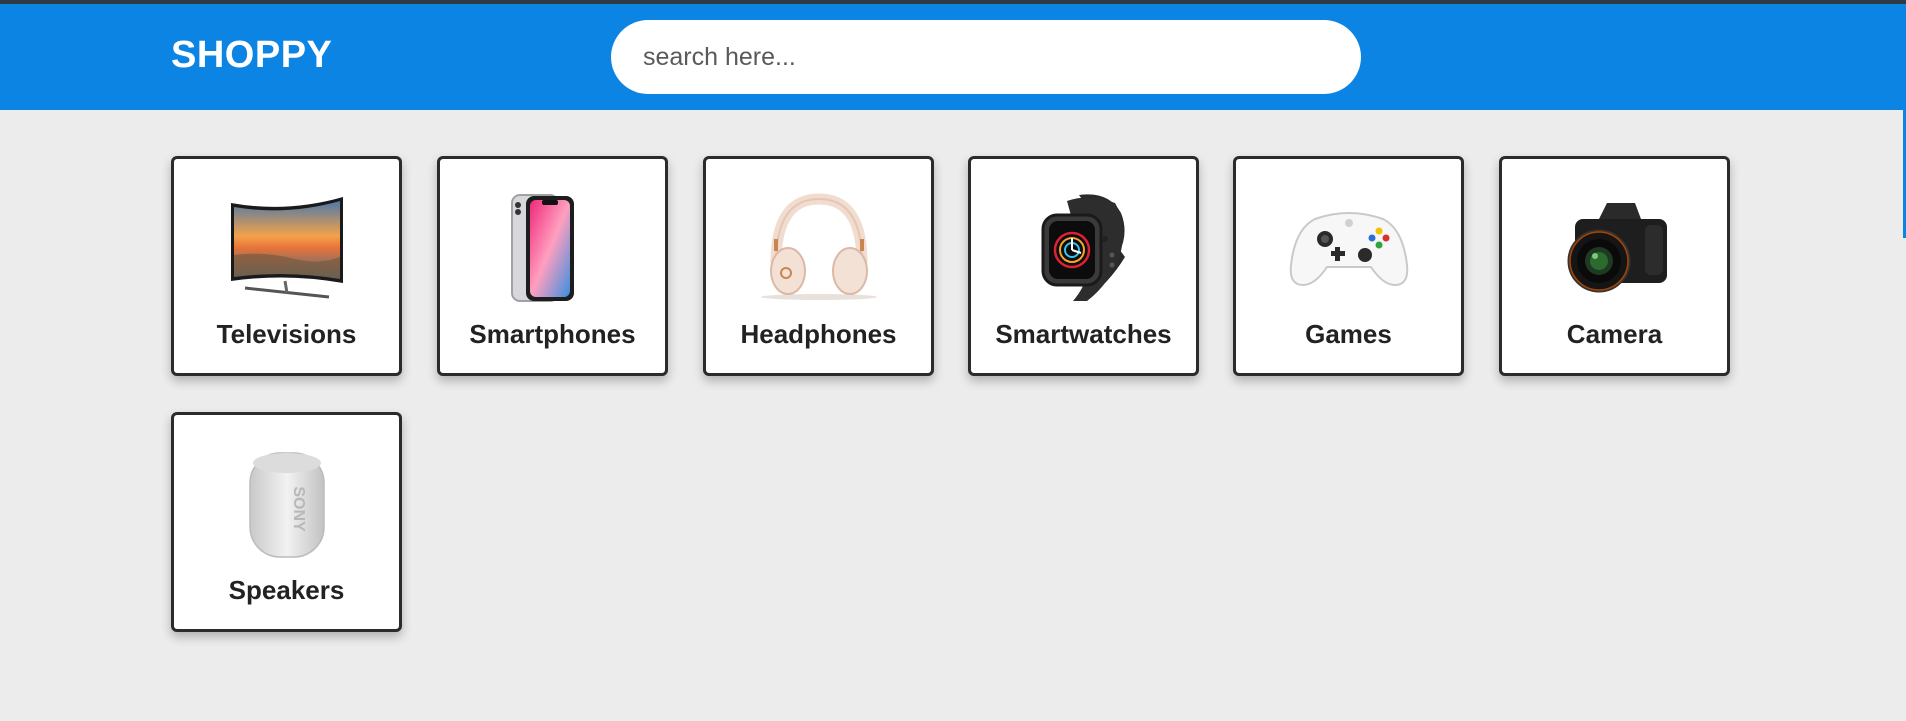 This screenshot has height=721, width=1906. I want to click on category-label: Headphones, so click(818, 334).